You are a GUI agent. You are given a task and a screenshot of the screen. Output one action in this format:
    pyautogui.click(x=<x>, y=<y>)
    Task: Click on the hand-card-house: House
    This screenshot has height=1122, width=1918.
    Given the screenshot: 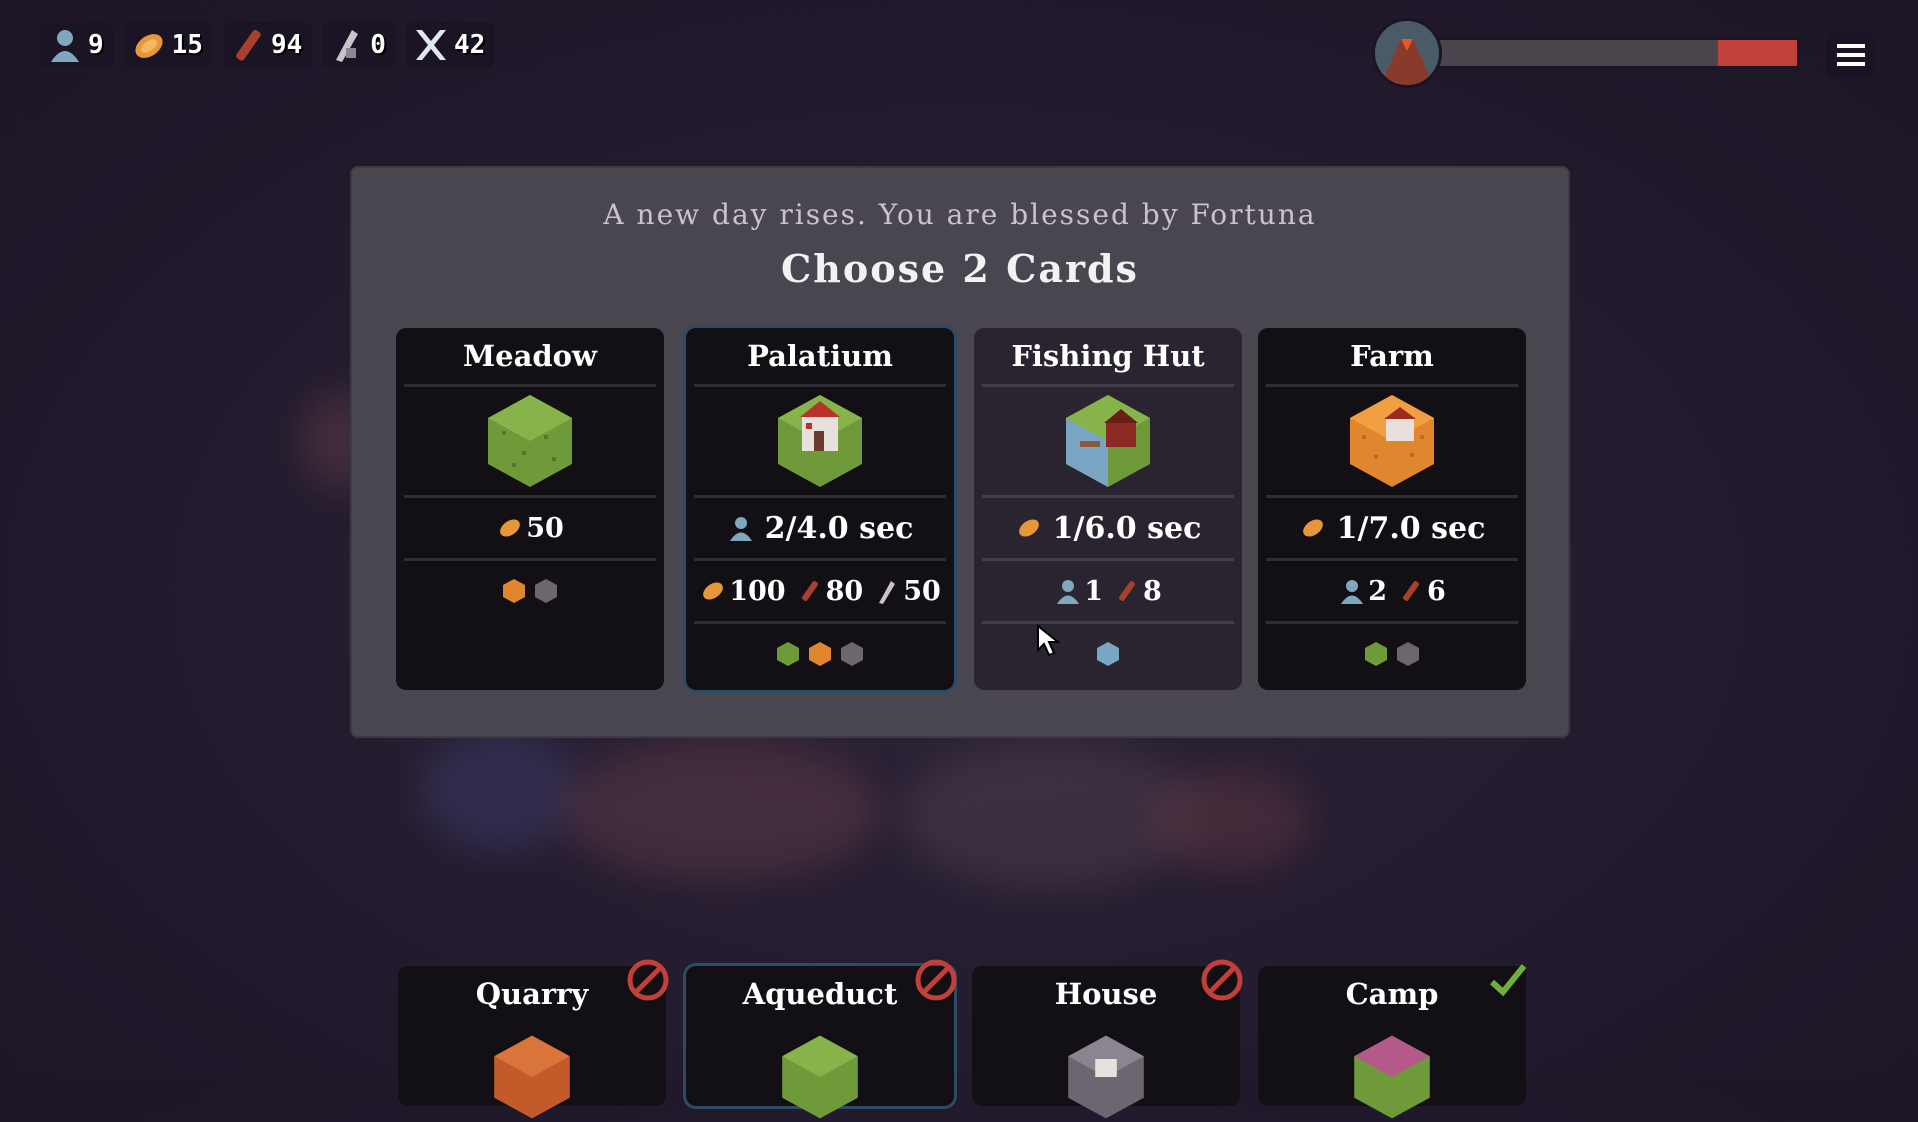 What is the action you would take?
    pyautogui.click(x=1107, y=1039)
    